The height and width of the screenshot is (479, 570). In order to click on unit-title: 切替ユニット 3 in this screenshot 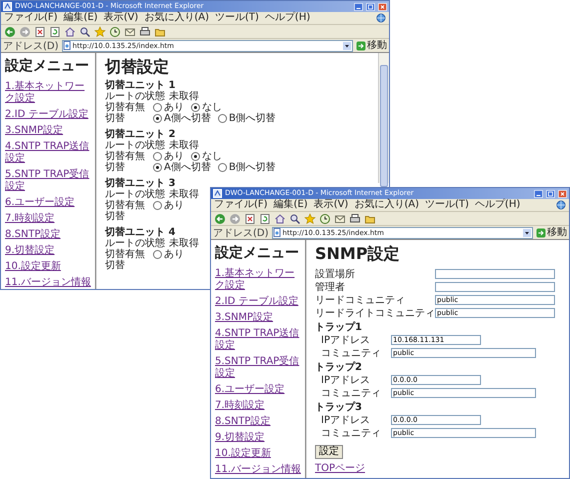, I will do `click(140, 183)`.